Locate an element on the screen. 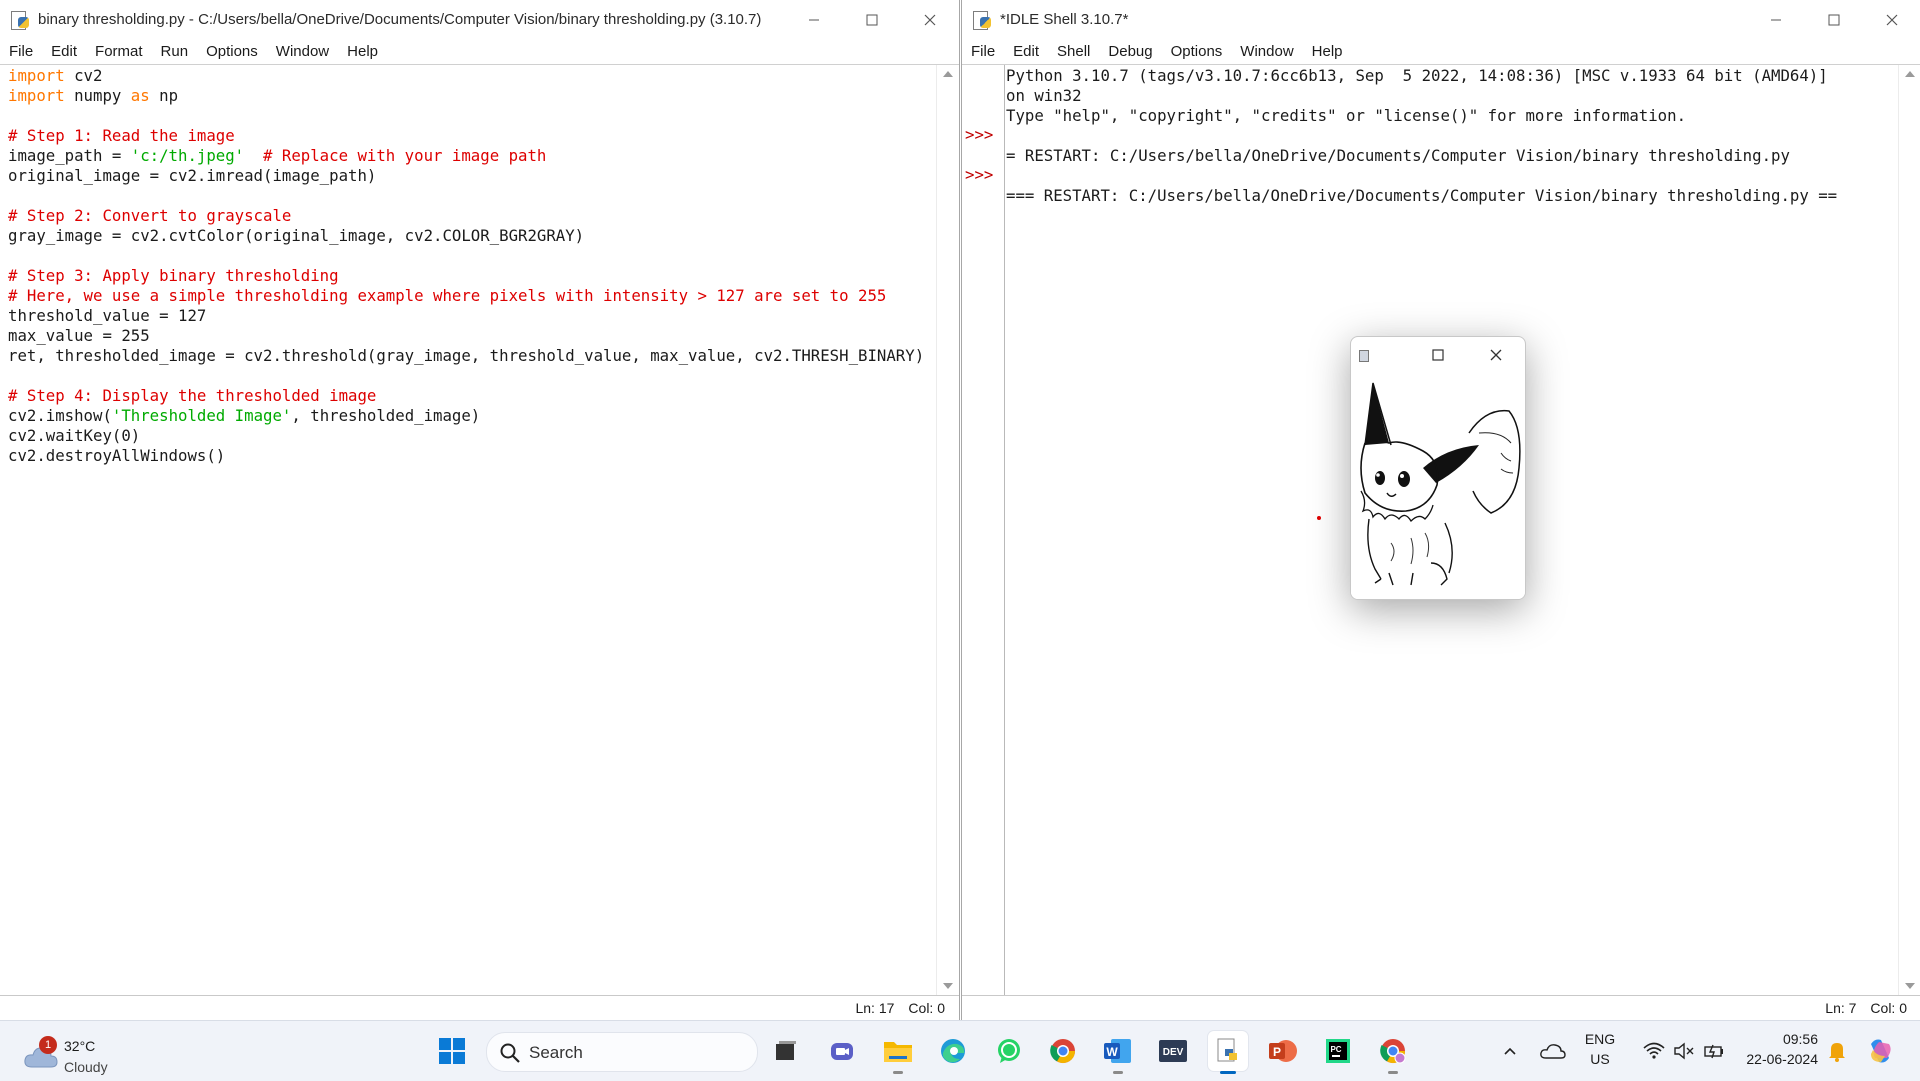 The image size is (1920, 1081). menu-run: Run is located at coordinates (175, 51).